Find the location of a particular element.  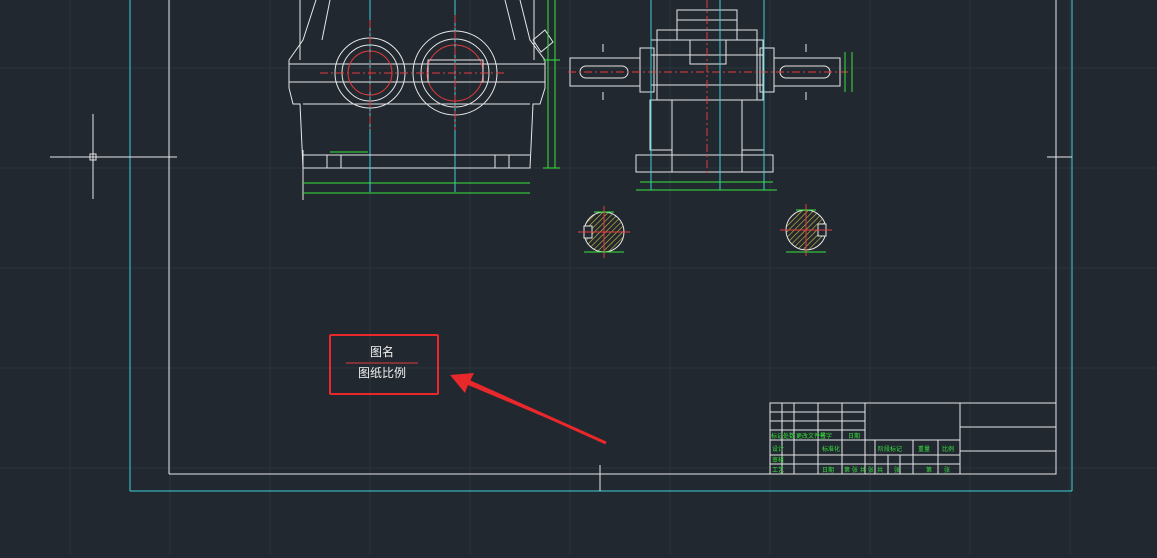

section-view-right is located at coordinates (806, 230).